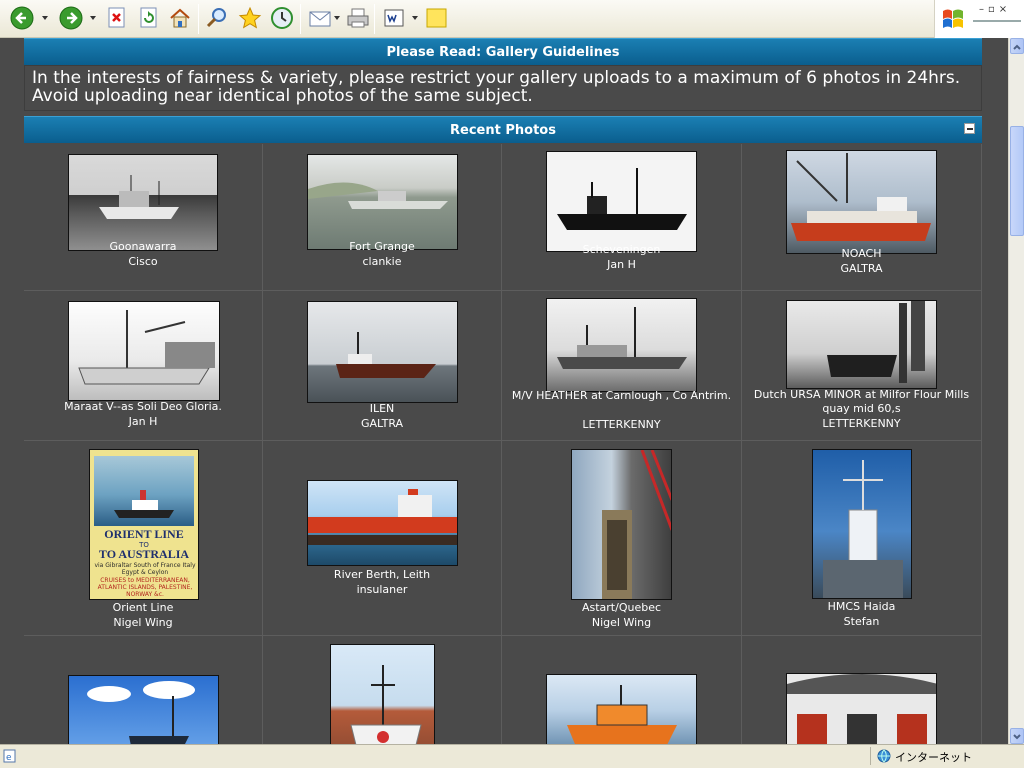 This screenshot has height=768, width=1024. I want to click on back-button, so click(22, 18).